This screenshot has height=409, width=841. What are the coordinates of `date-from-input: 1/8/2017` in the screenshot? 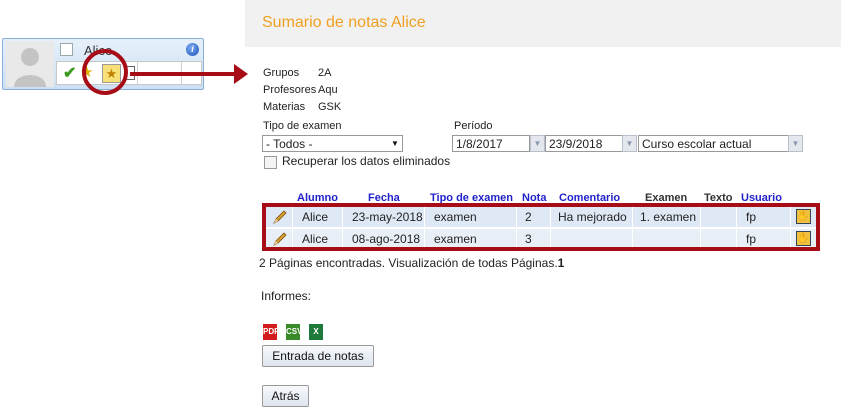 It's located at (491, 143).